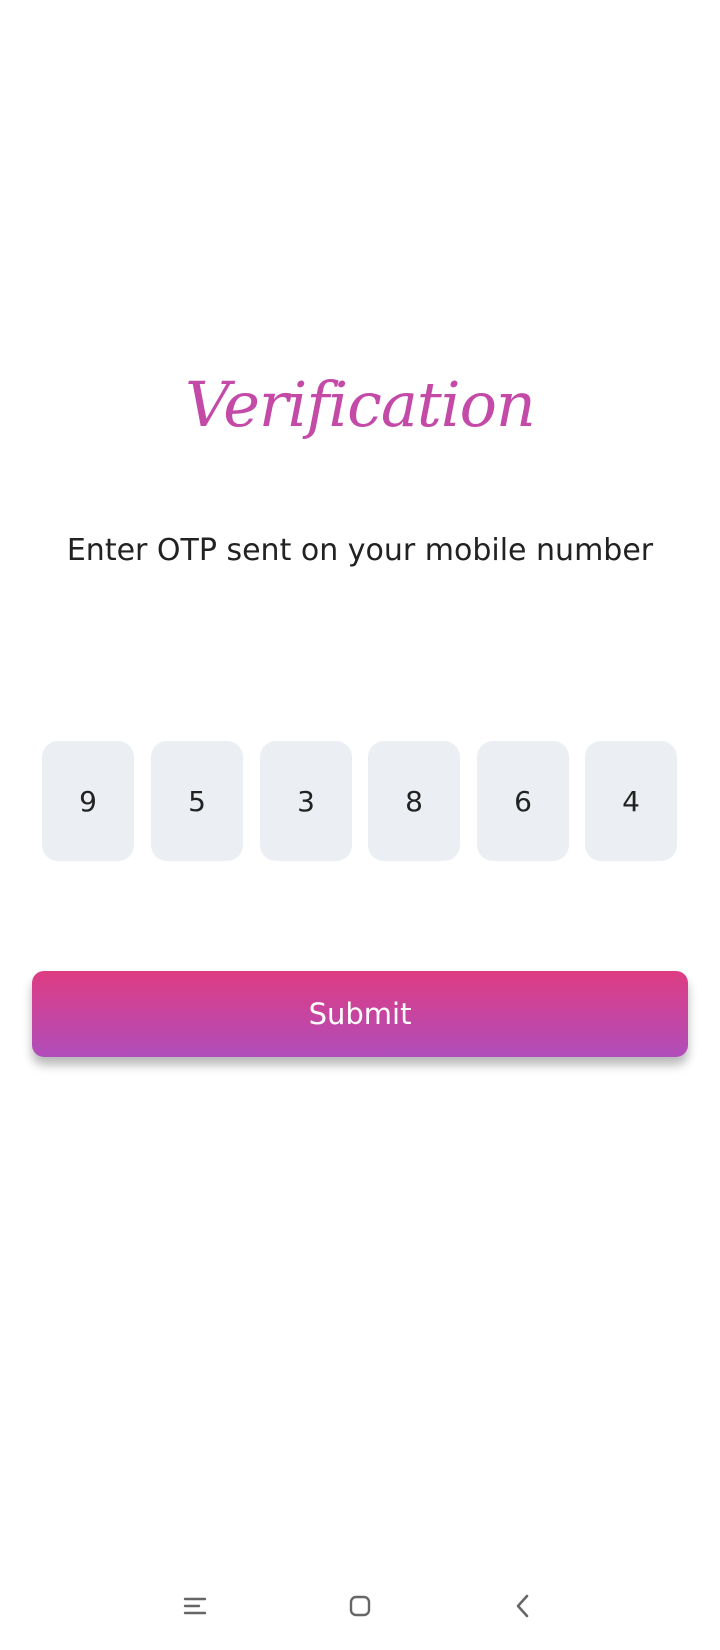 The width and height of the screenshot is (720, 1650). What do you see at coordinates (360, 801) in the screenshot?
I see `otp-input-group: 9 5 3 8 6 4` at bounding box center [360, 801].